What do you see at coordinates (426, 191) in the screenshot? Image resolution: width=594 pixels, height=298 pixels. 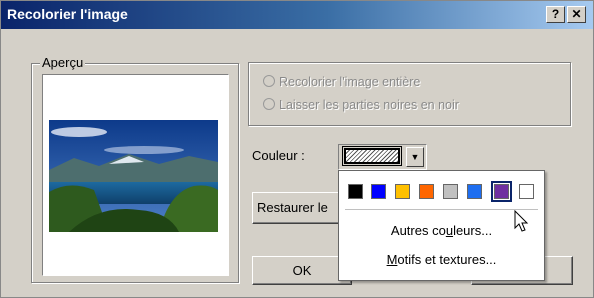 I see `swatch-orange` at bounding box center [426, 191].